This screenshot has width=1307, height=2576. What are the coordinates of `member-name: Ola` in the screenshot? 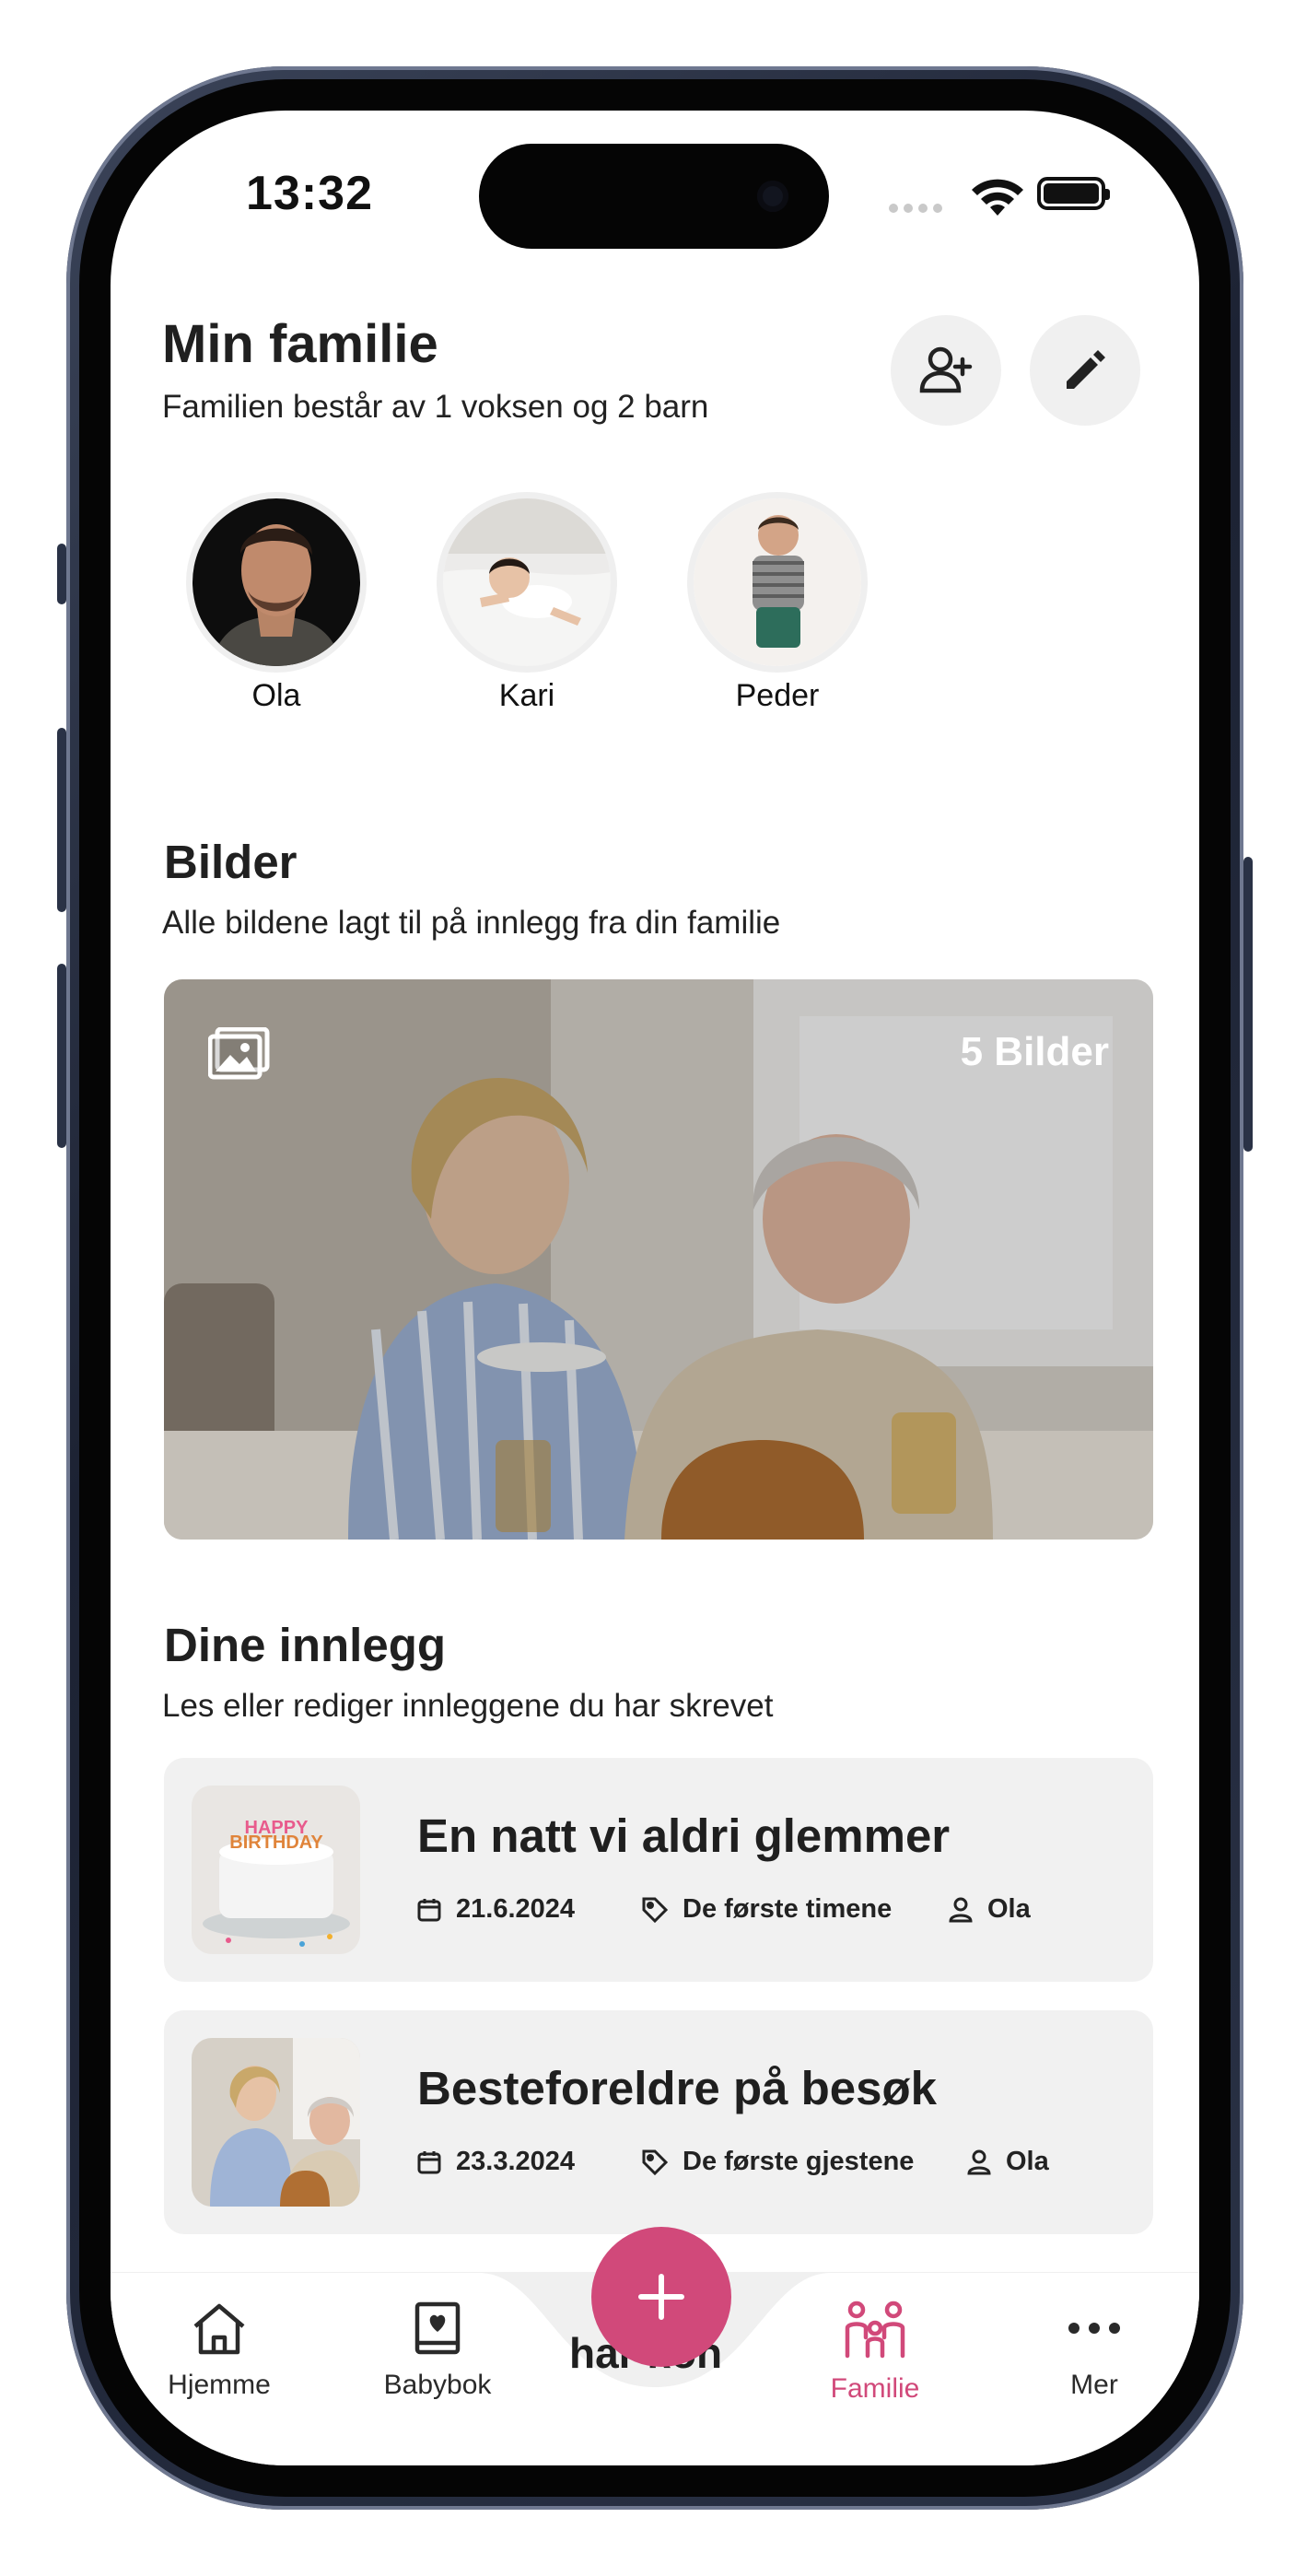 It's located at (276, 695).